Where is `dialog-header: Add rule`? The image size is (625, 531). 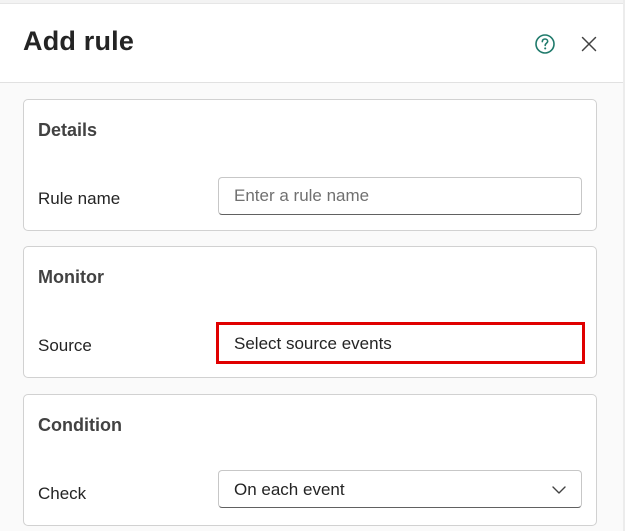
dialog-header: Add rule is located at coordinates (311, 43).